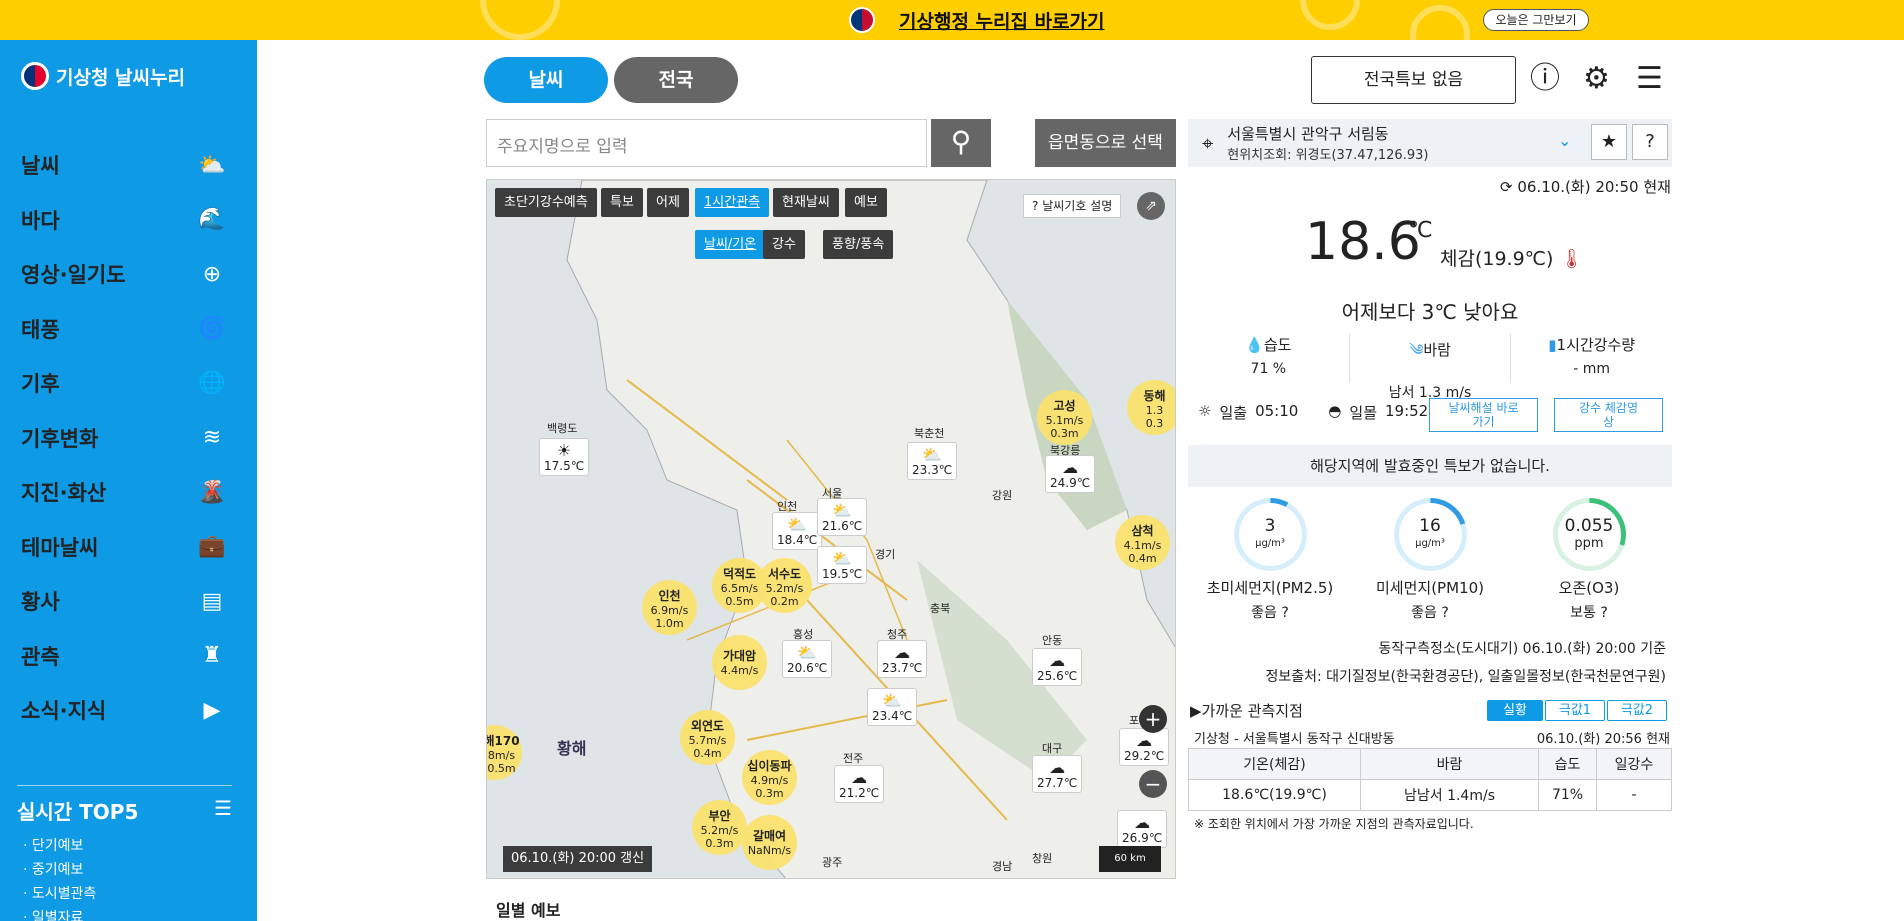  Describe the element at coordinates (120, 77) in the screenshot. I see `site-logo-text: 기상청 날씨누리` at that location.